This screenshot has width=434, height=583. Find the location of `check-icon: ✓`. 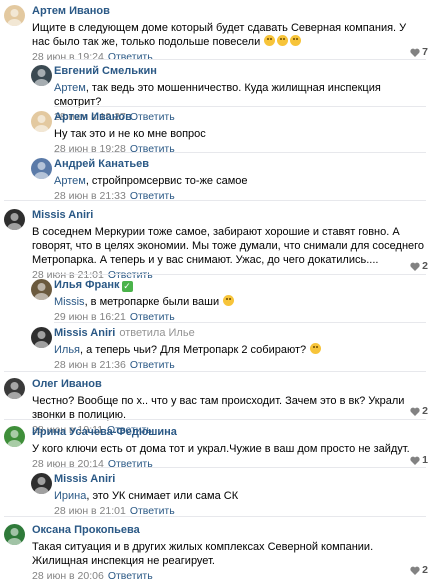

check-icon: ✓ is located at coordinates (127, 286).